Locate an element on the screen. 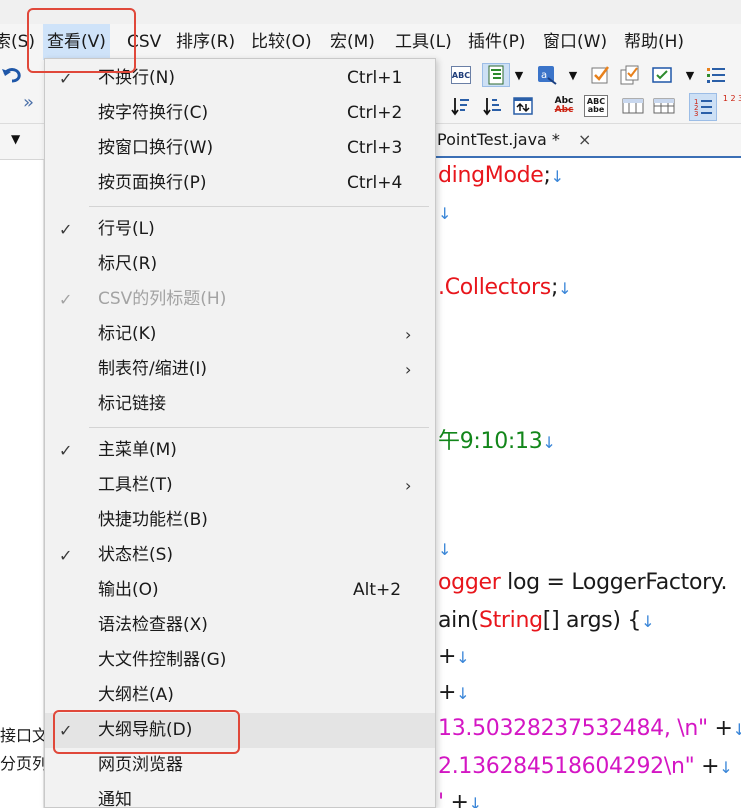 Image resolution: width=741 pixels, height=808 pixels. menu-item-marker-links: 标记链接 is located at coordinates (240, 404).